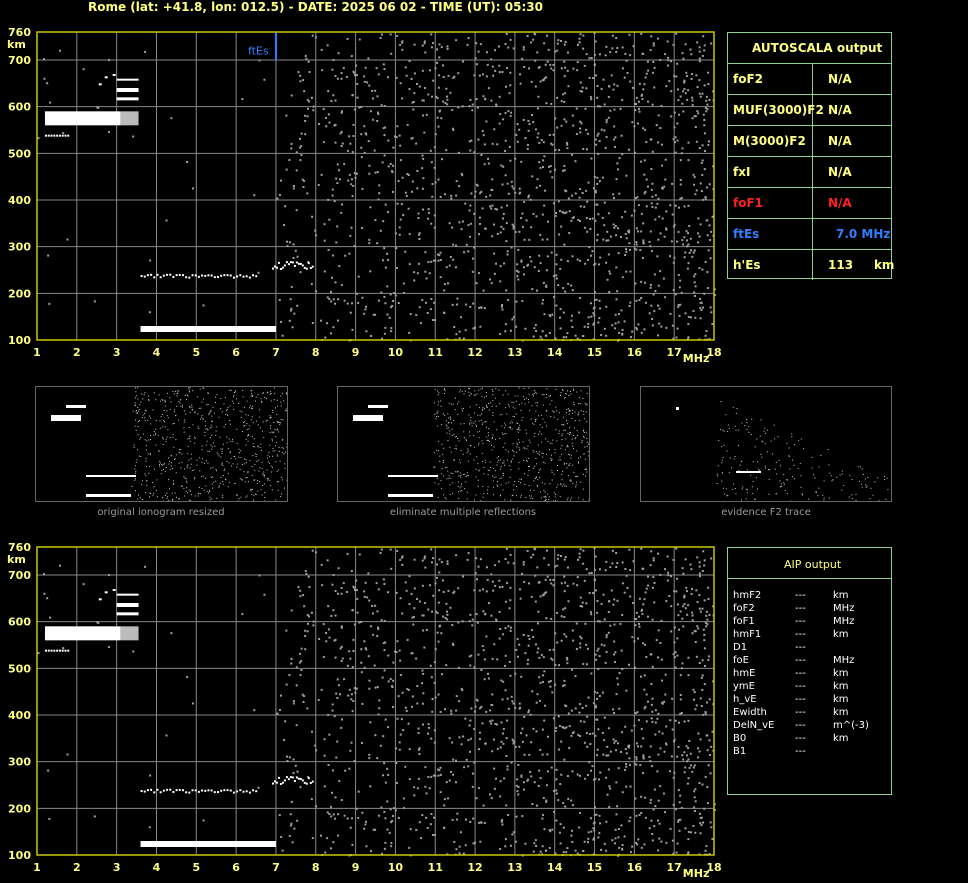  What do you see at coordinates (413, 476) in the screenshot?
I see `thumb-es-trace` at bounding box center [413, 476].